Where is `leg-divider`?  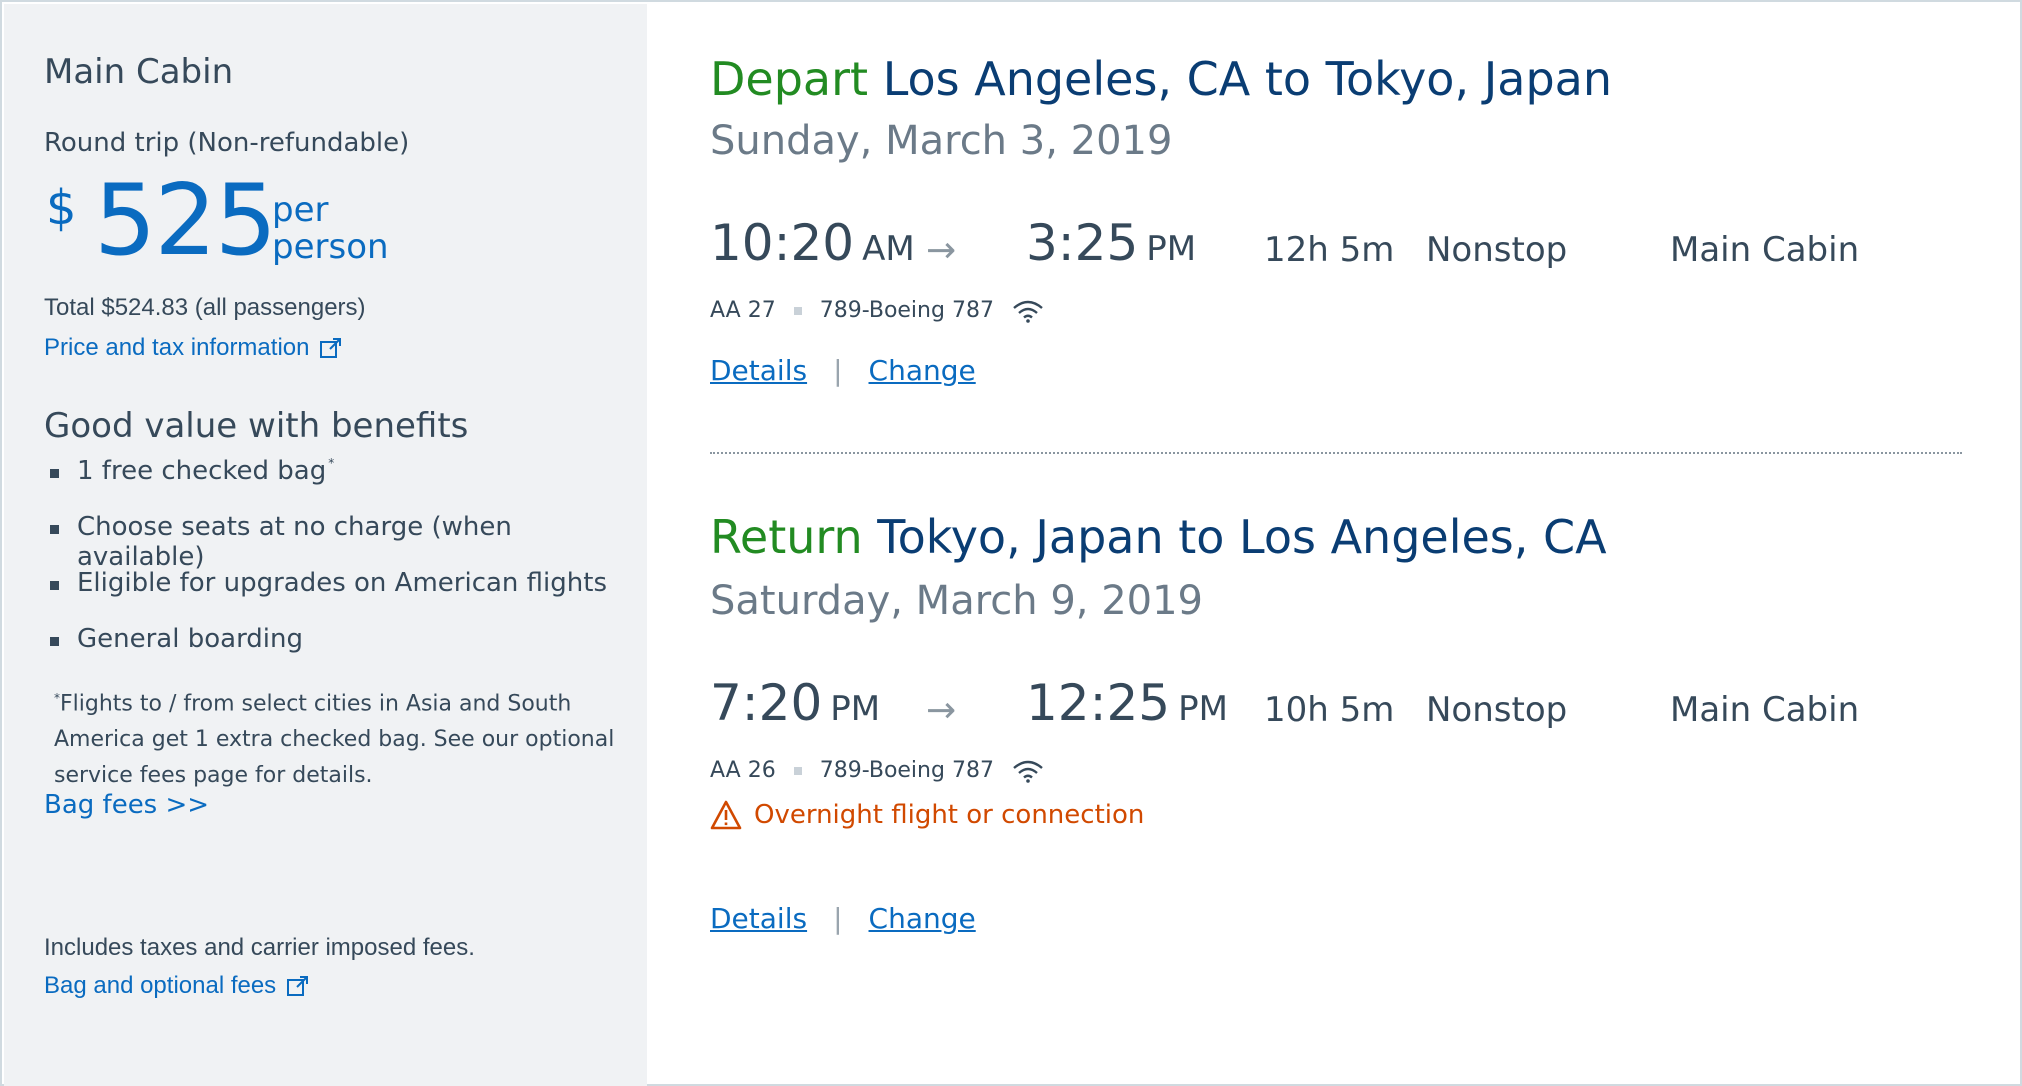 leg-divider is located at coordinates (1336, 453).